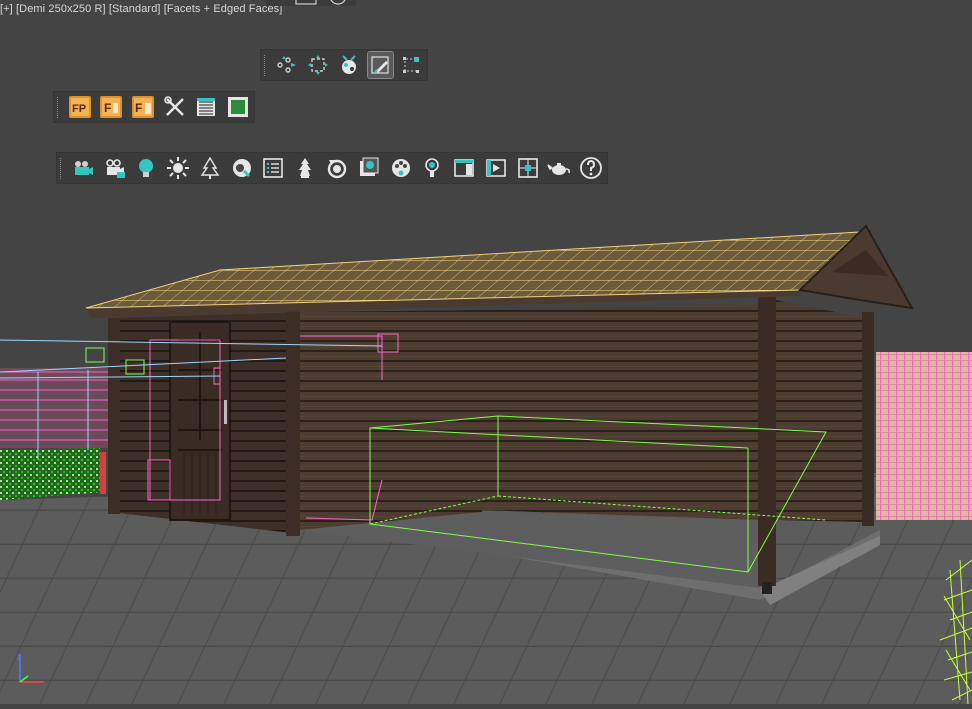  I want to click on help-icon, so click(591, 168).